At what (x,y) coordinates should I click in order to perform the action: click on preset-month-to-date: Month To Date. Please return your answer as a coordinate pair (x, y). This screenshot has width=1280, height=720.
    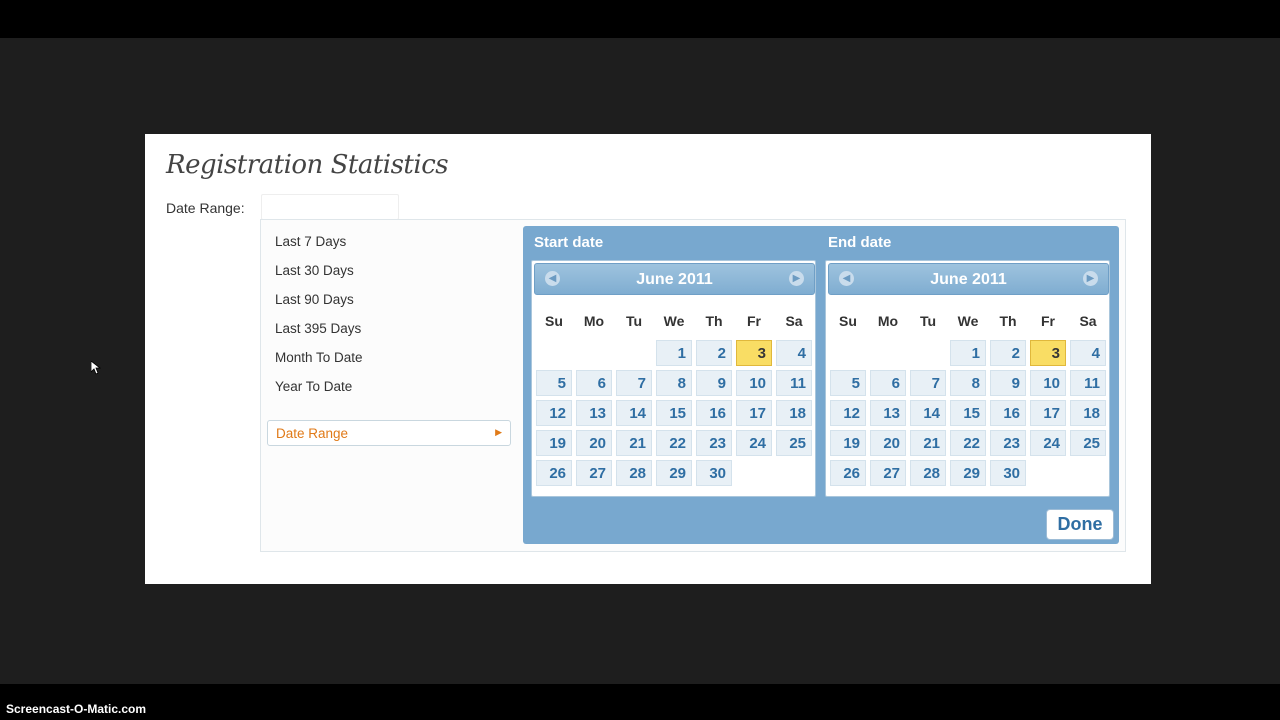
    Looking at the image, I should click on (319, 357).